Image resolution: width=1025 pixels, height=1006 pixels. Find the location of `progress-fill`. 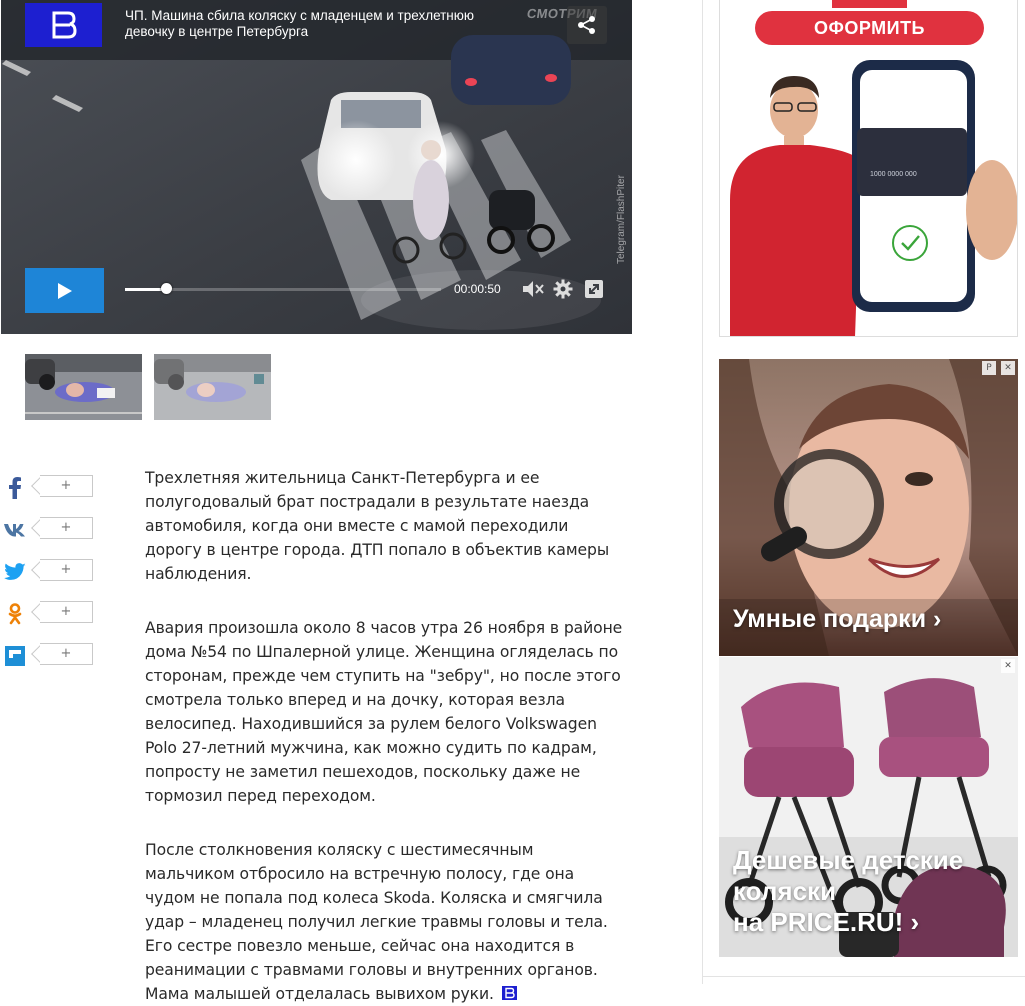

progress-fill is located at coordinates (146, 289).